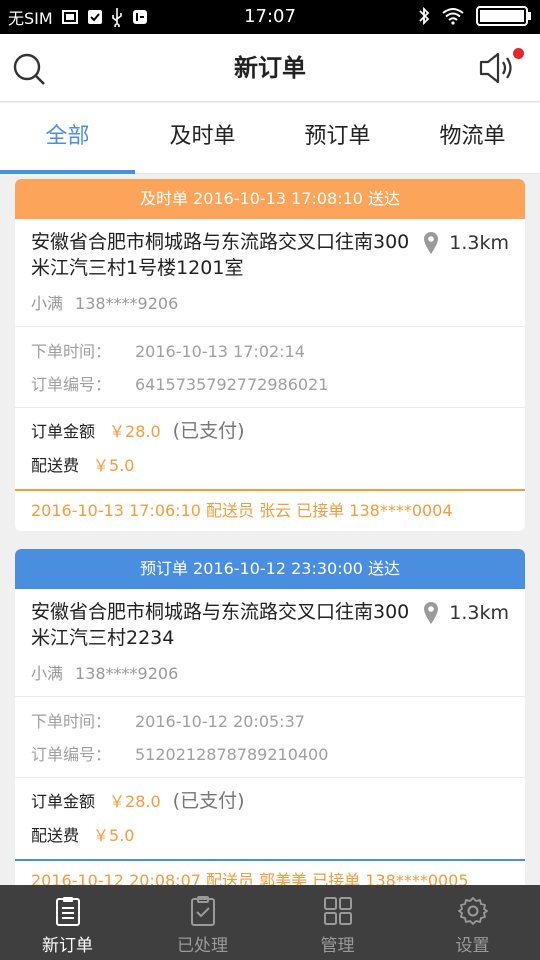 This screenshot has width=540, height=960. Describe the element at coordinates (232, 384) in the screenshot. I see `order-number: 6415735792772986021` at that location.